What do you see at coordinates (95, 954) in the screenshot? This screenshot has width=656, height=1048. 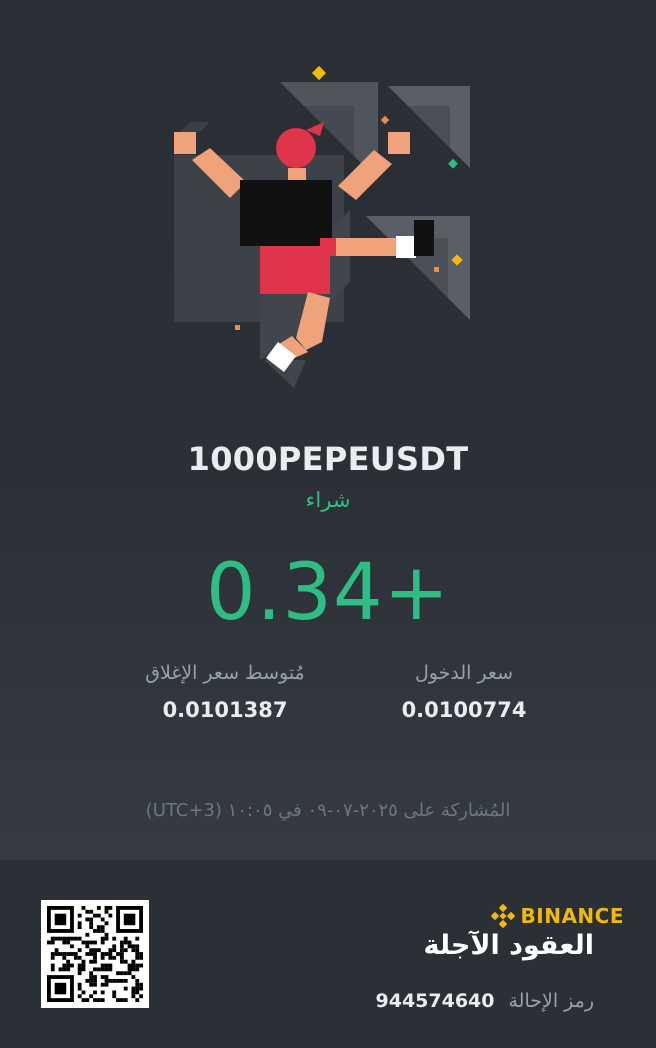 I see `qr-code` at bounding box center [95, 954].